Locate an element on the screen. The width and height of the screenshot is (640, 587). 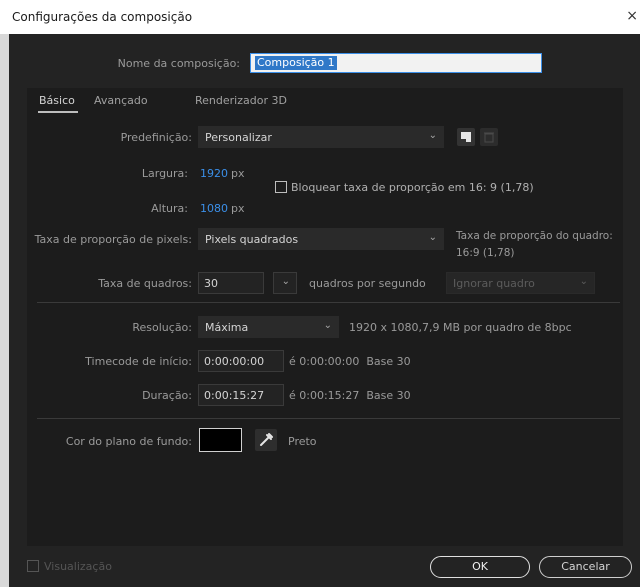
close-icon: × is located at coordinates (632, 16).